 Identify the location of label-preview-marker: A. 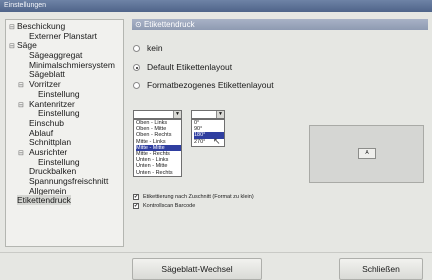
(367, 153).